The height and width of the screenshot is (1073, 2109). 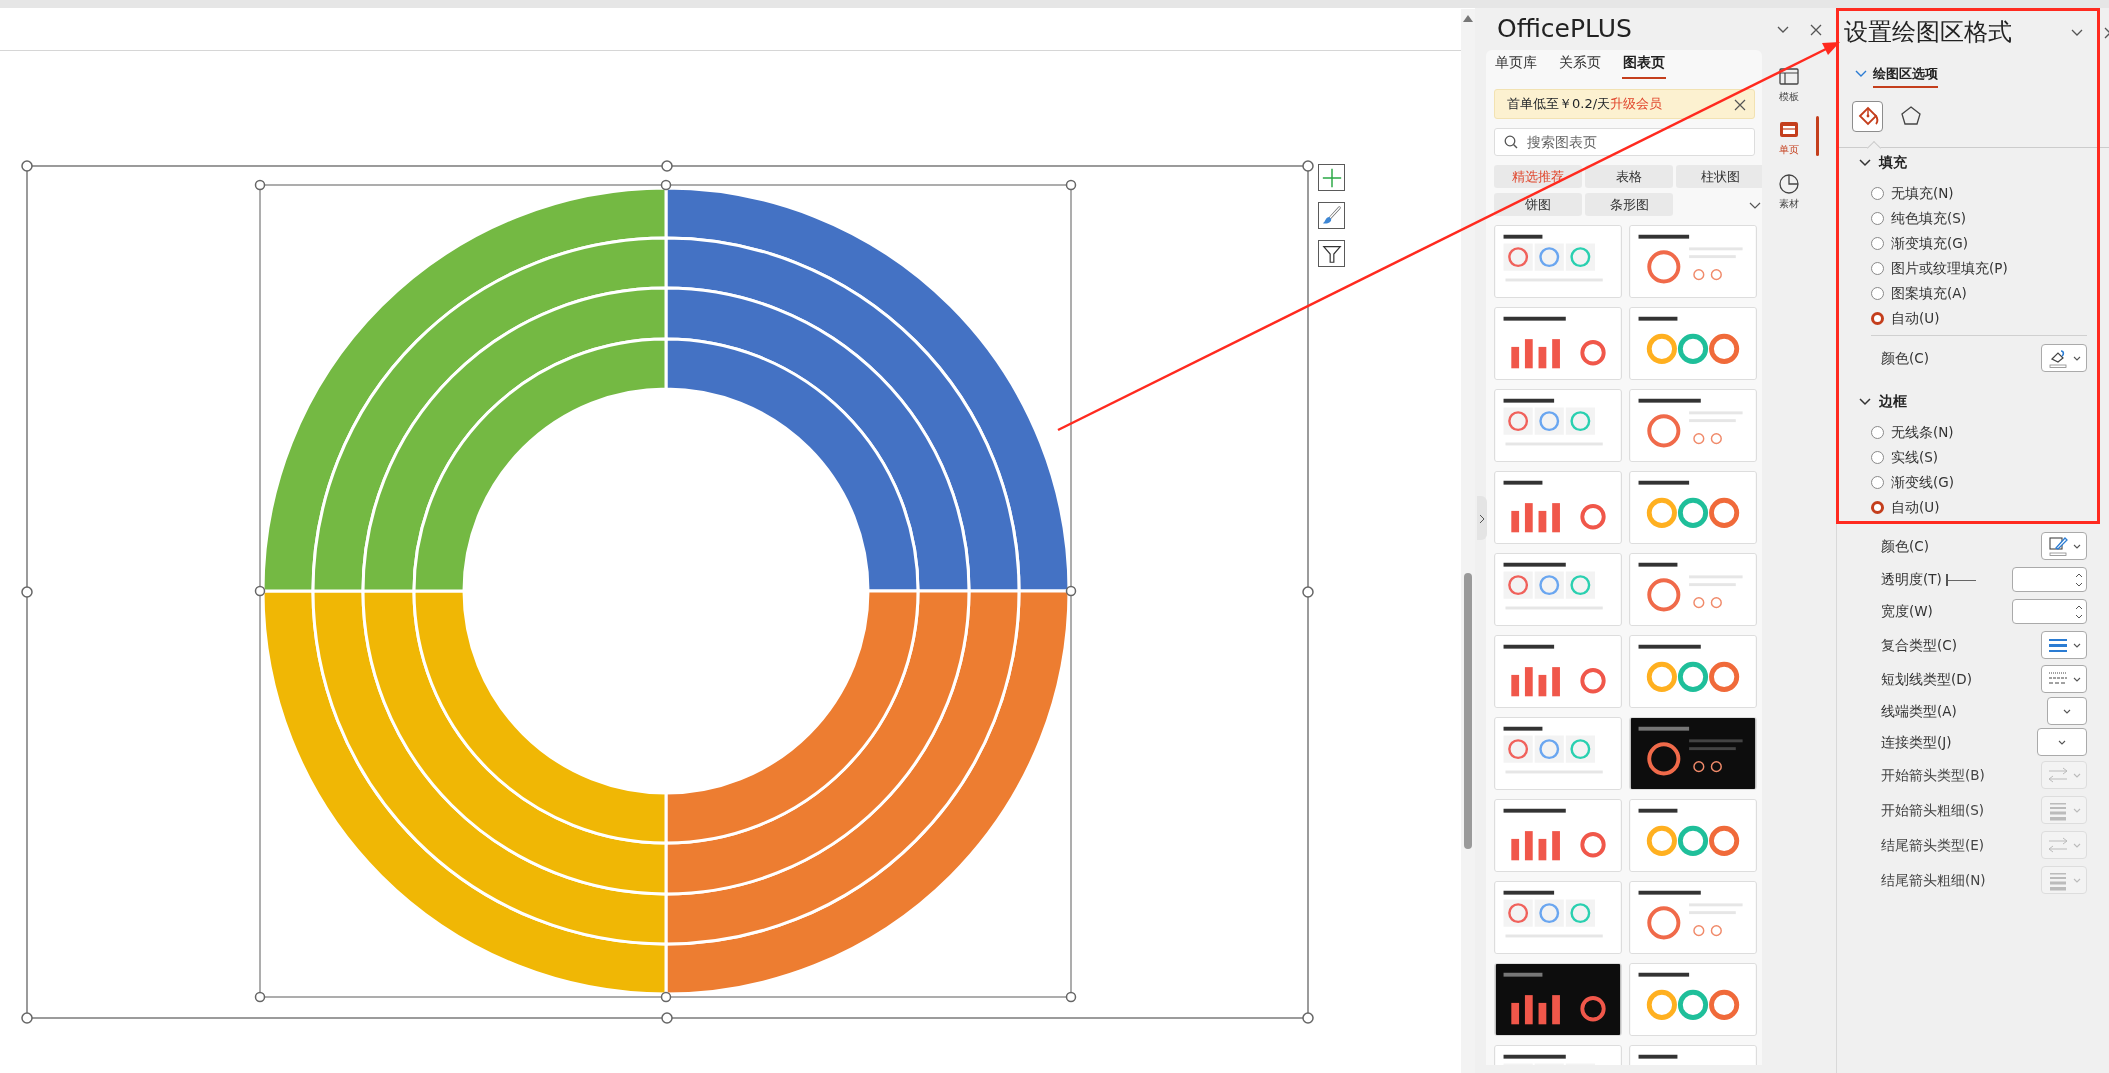 I want to click on search-icon, so click(x=1511, y=142).